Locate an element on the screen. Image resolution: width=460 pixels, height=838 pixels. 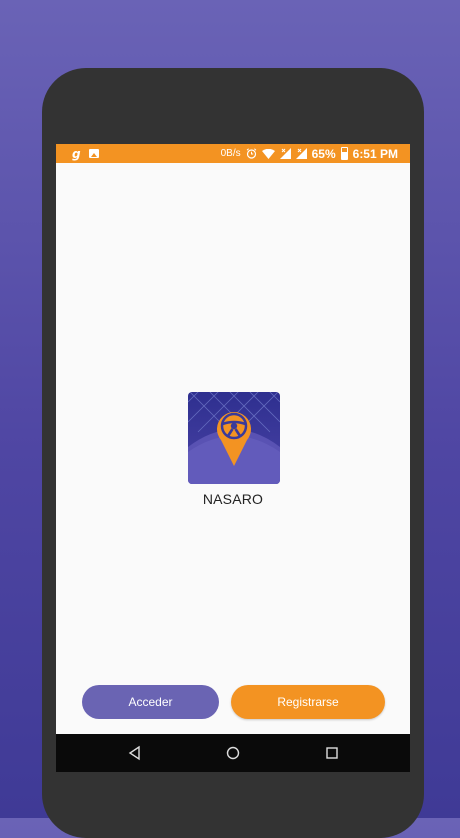
navigation-bar is located at coordinates (233, 753).